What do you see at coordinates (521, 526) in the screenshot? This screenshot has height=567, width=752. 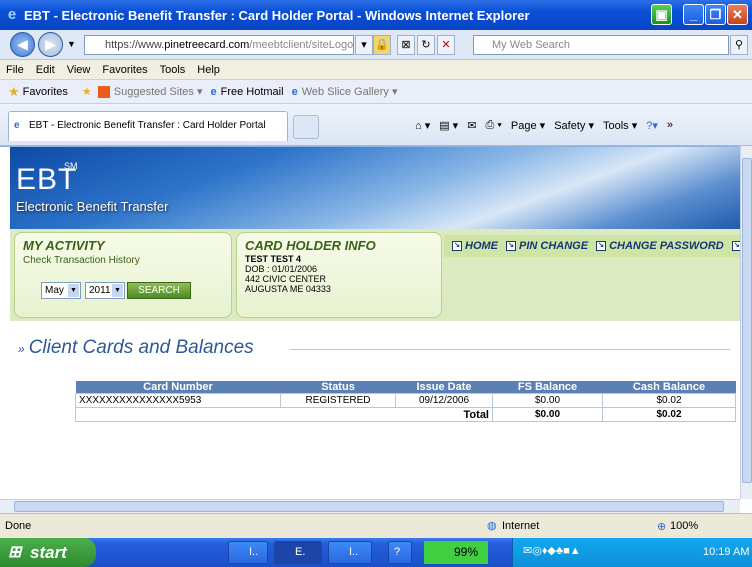 I see `zone-label: Internet` at bounding box center [521, 526].